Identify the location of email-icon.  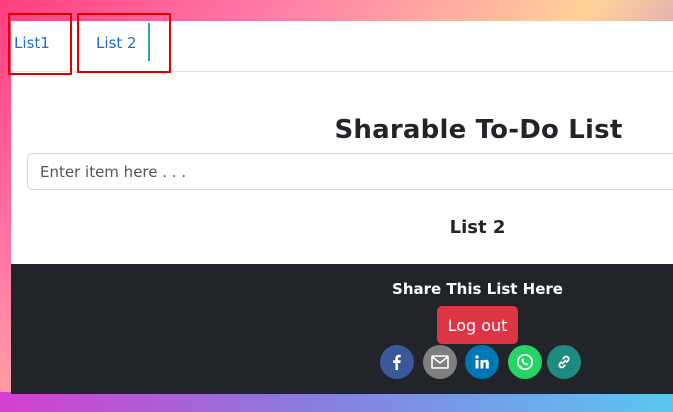
(440, 362).